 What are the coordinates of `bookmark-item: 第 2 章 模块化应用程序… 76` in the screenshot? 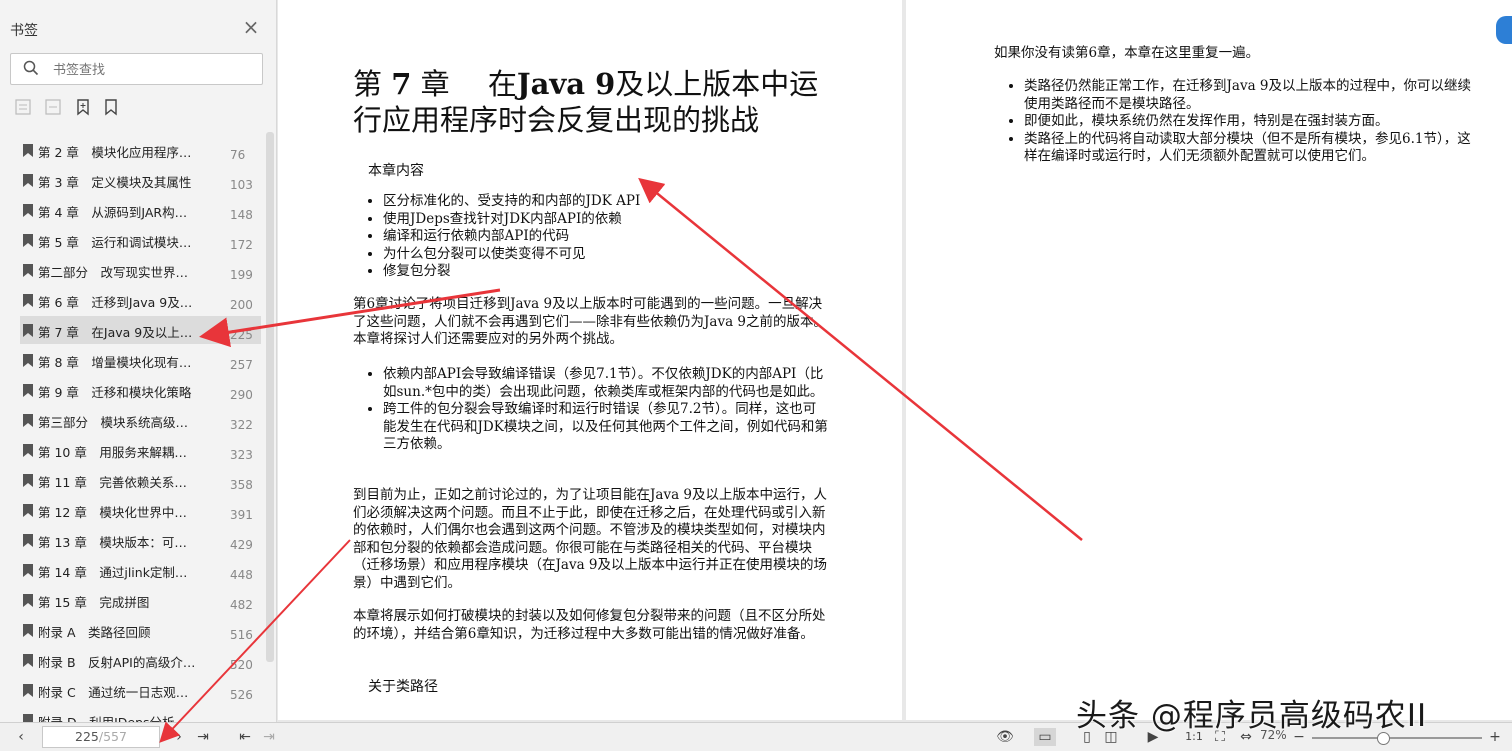 It's located at (140, 150).